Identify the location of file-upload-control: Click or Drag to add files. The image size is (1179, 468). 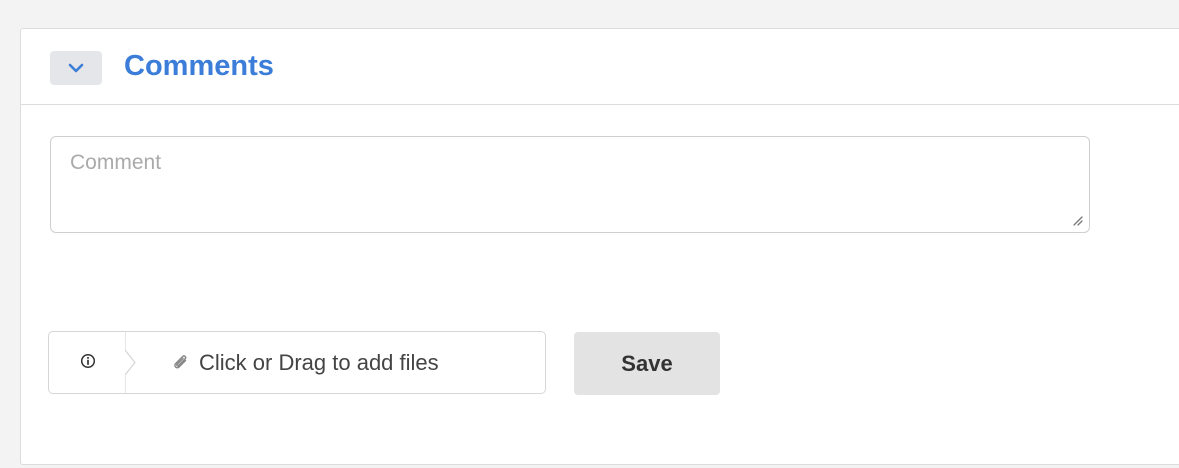
(297, 362).